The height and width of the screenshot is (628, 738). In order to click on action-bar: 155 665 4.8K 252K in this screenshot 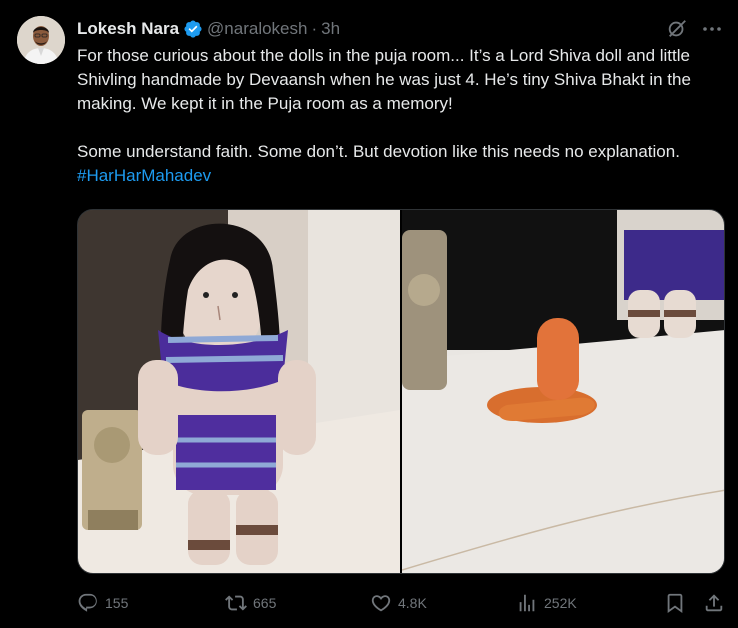, I will do `click(402, 603)`.